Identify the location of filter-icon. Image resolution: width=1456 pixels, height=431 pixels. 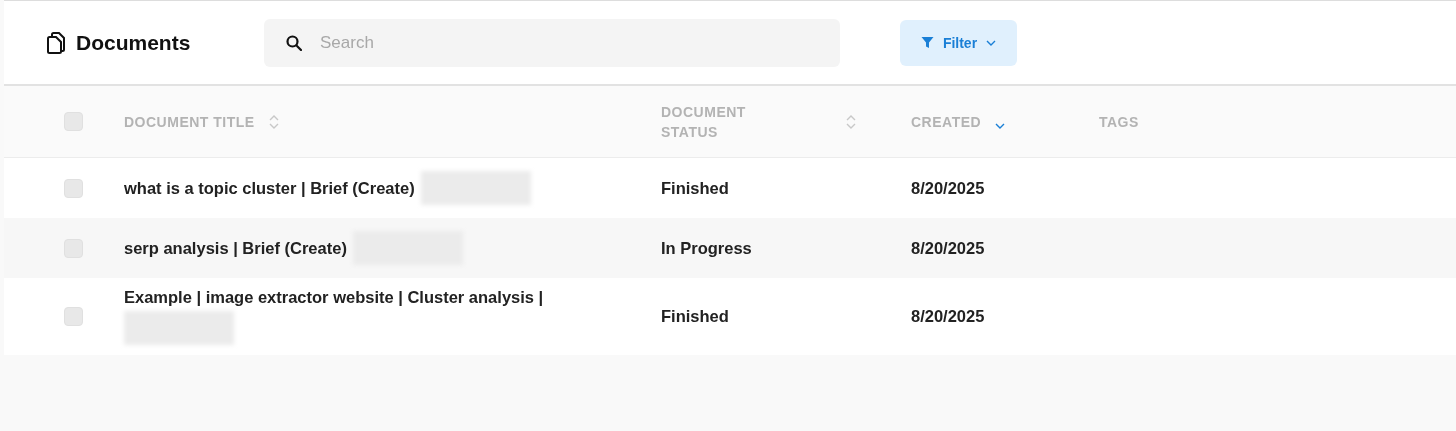
(927, 42).